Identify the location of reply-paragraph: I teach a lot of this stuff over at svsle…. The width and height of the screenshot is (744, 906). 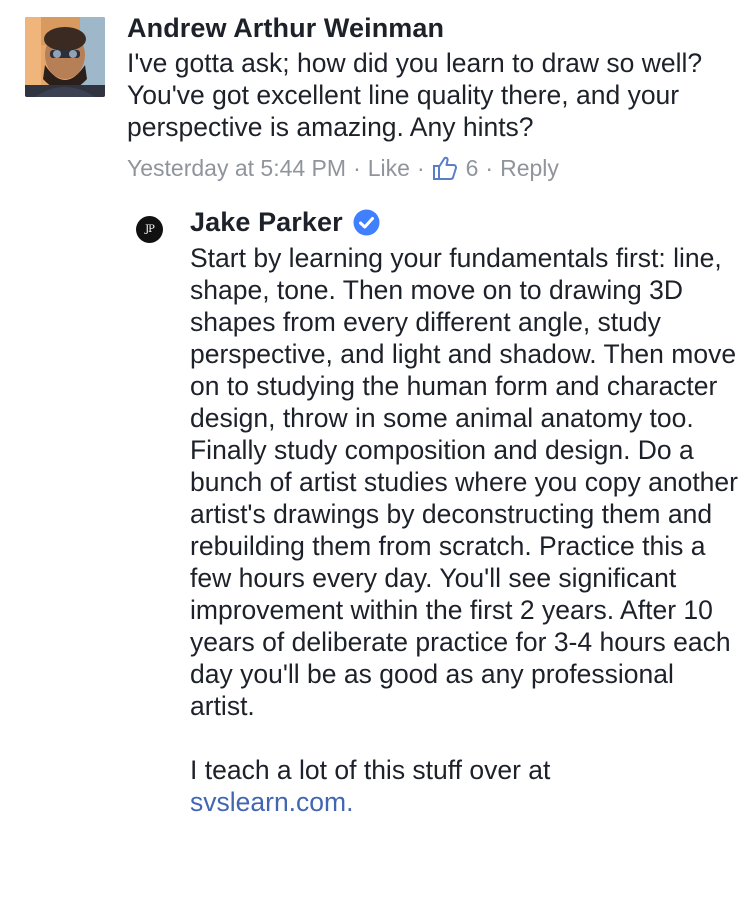
(465, 786).